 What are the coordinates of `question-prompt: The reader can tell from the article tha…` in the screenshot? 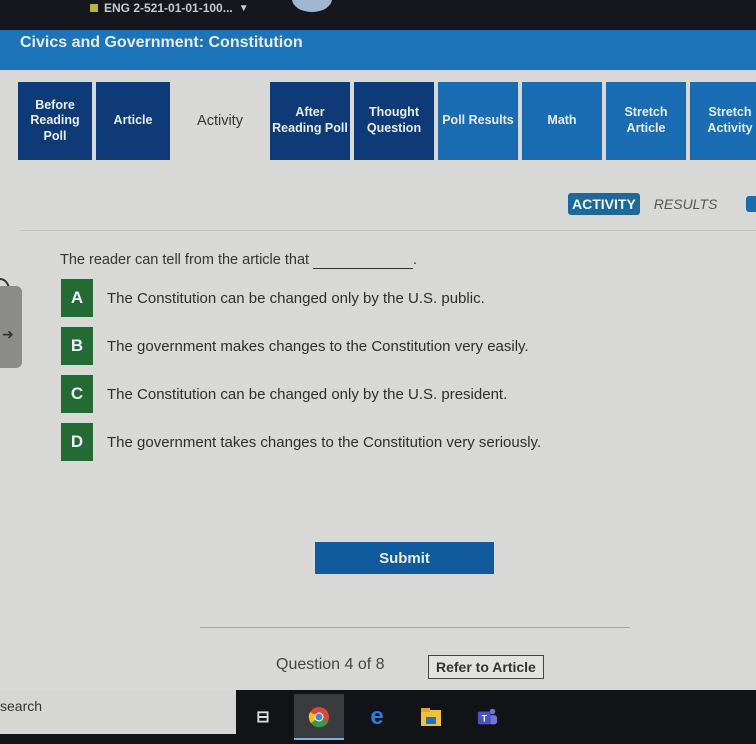 It's located at (238, 260).